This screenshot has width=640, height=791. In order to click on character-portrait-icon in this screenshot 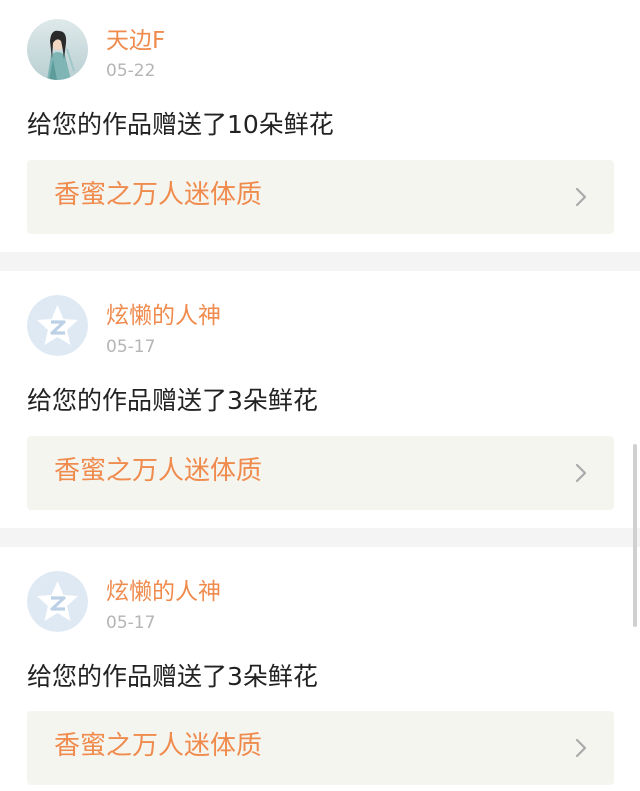, I will do `click(57, 49)`.